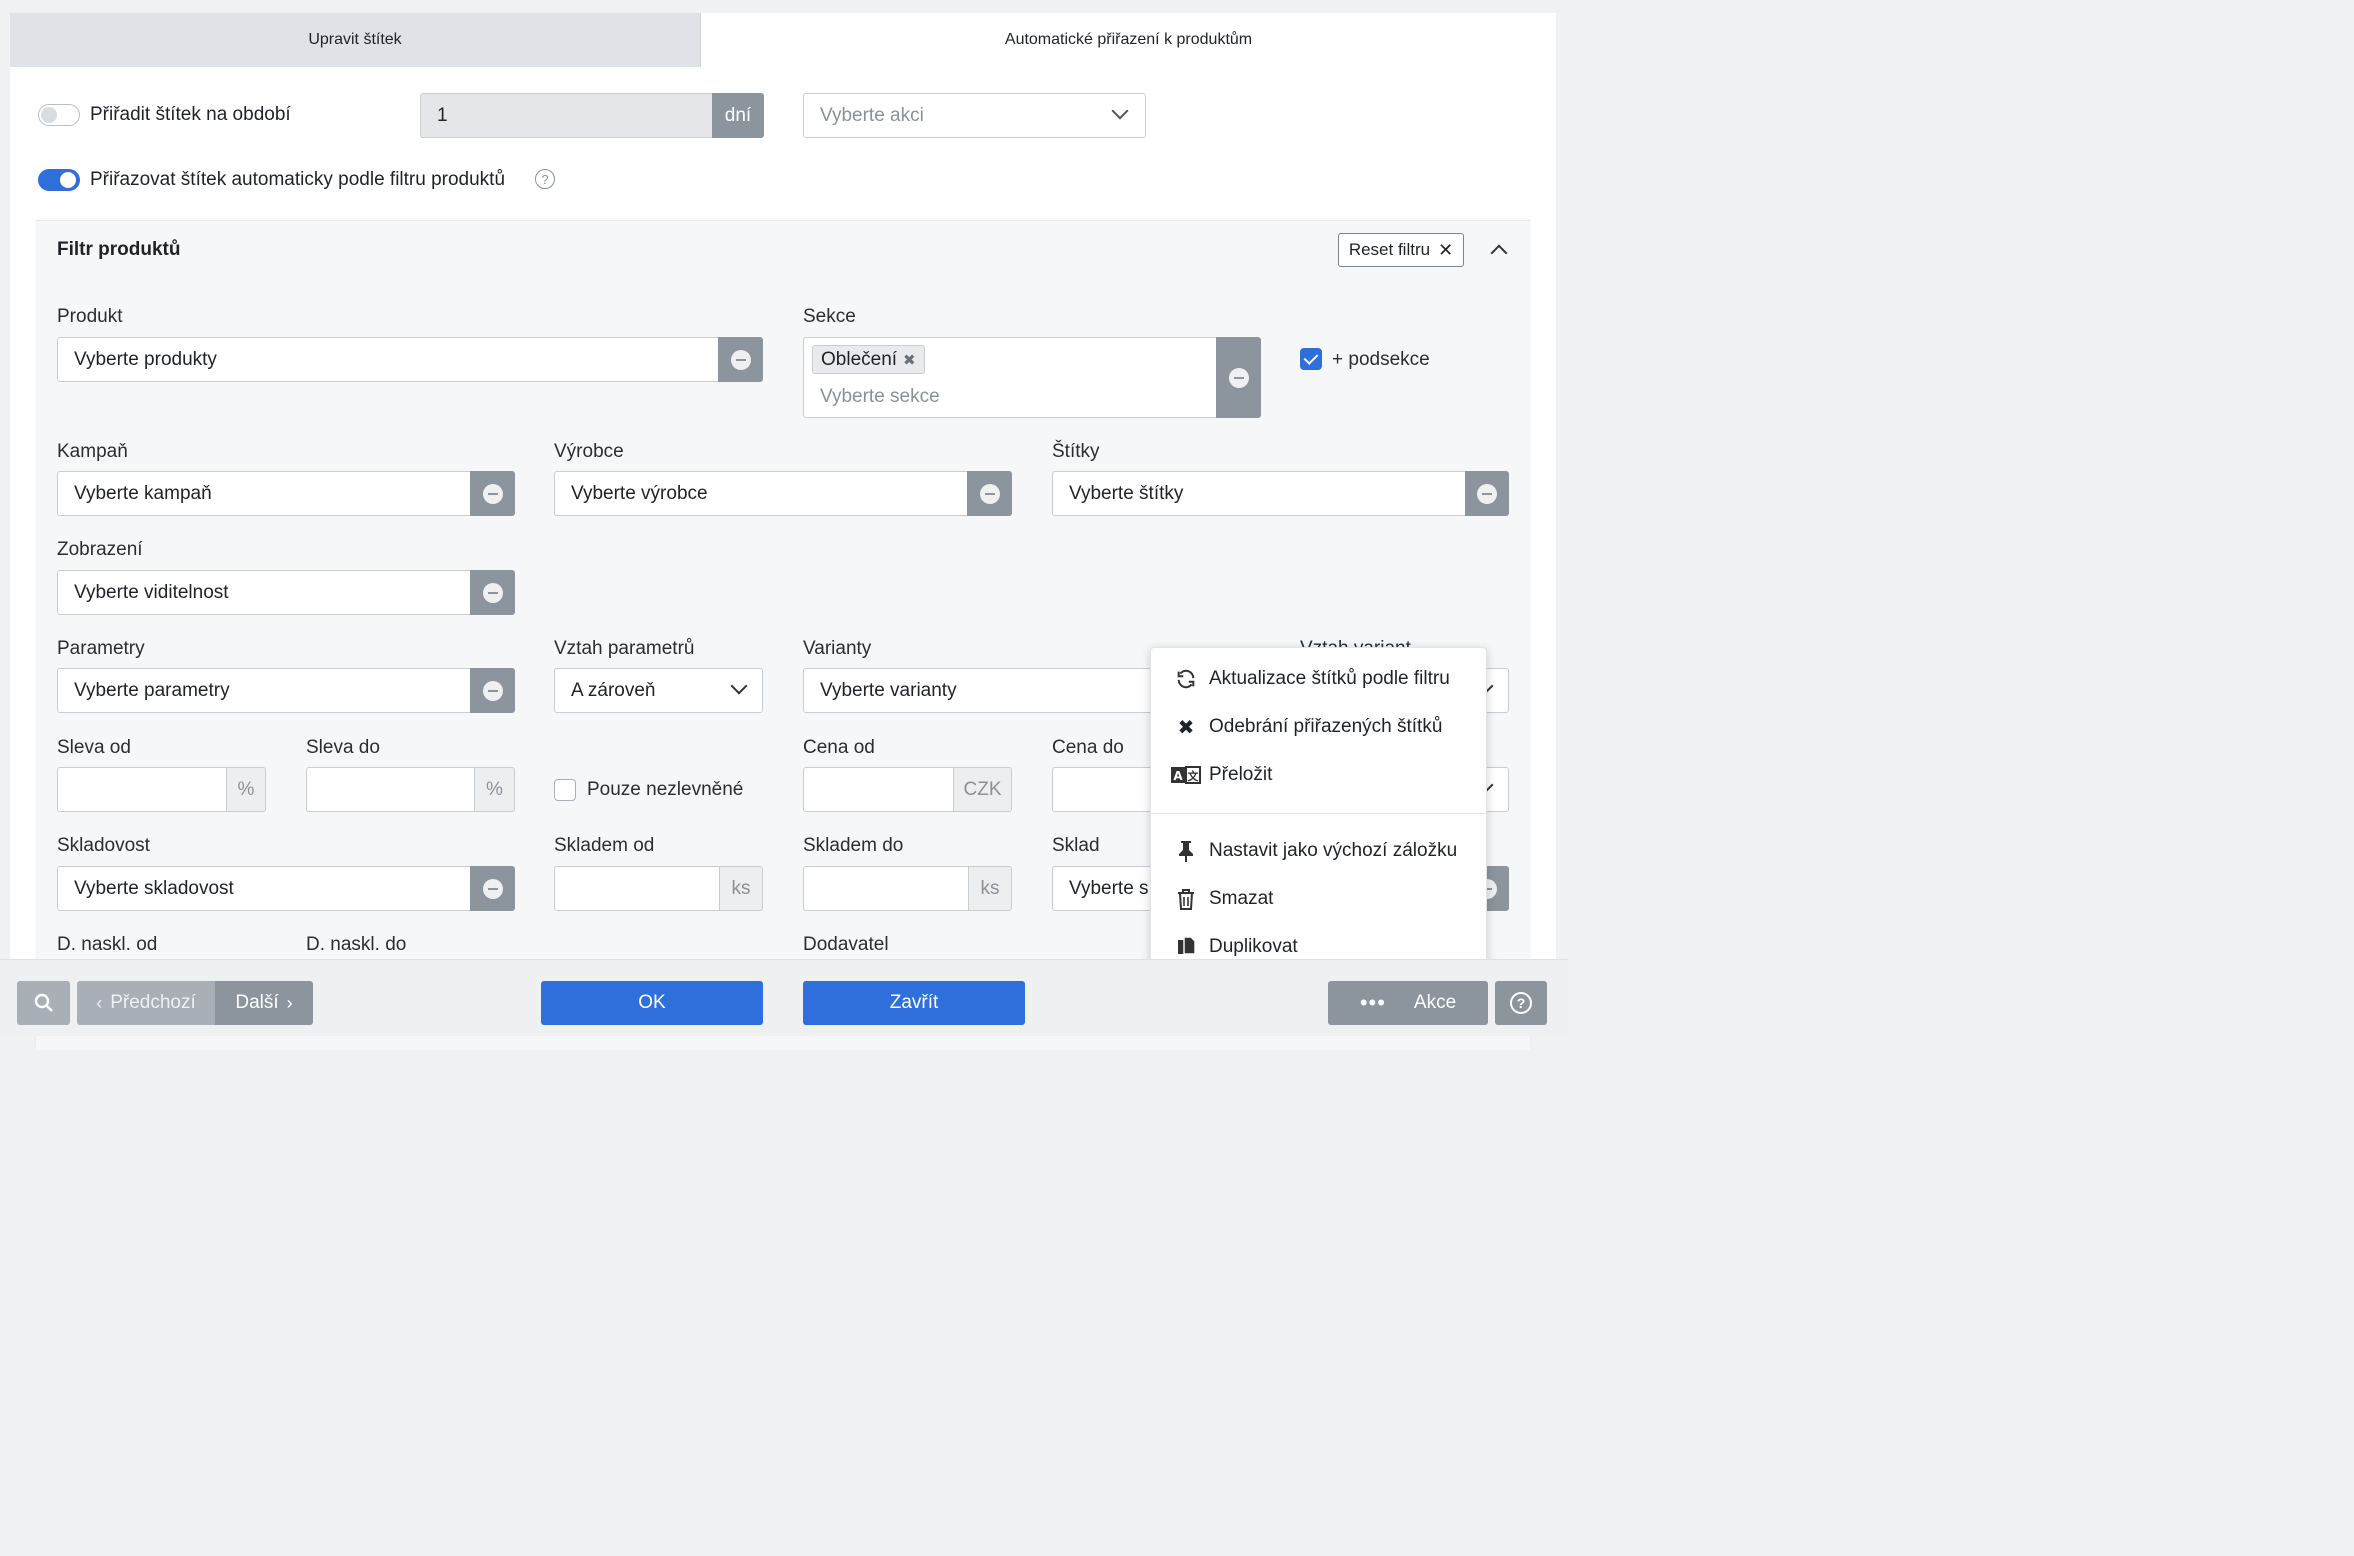 The width and height of the screenshot is (2354, 1556). What do you see at coordinates (1319, 813) in the screenshot?
I see `menu-separator` at bounding box center [1319, 813].